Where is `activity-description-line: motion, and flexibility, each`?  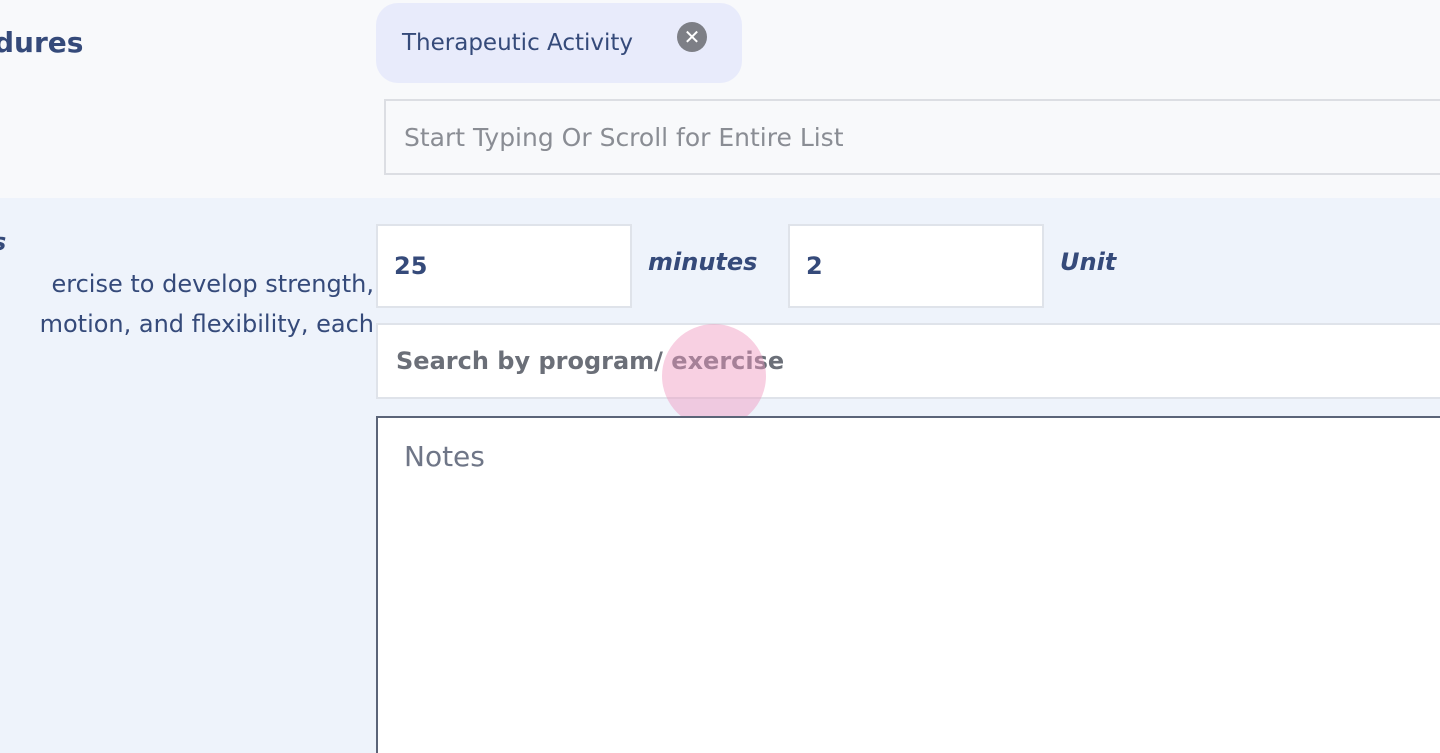 activity-description-line: motion, and flexibility, each is located at coordinates (206, 324).